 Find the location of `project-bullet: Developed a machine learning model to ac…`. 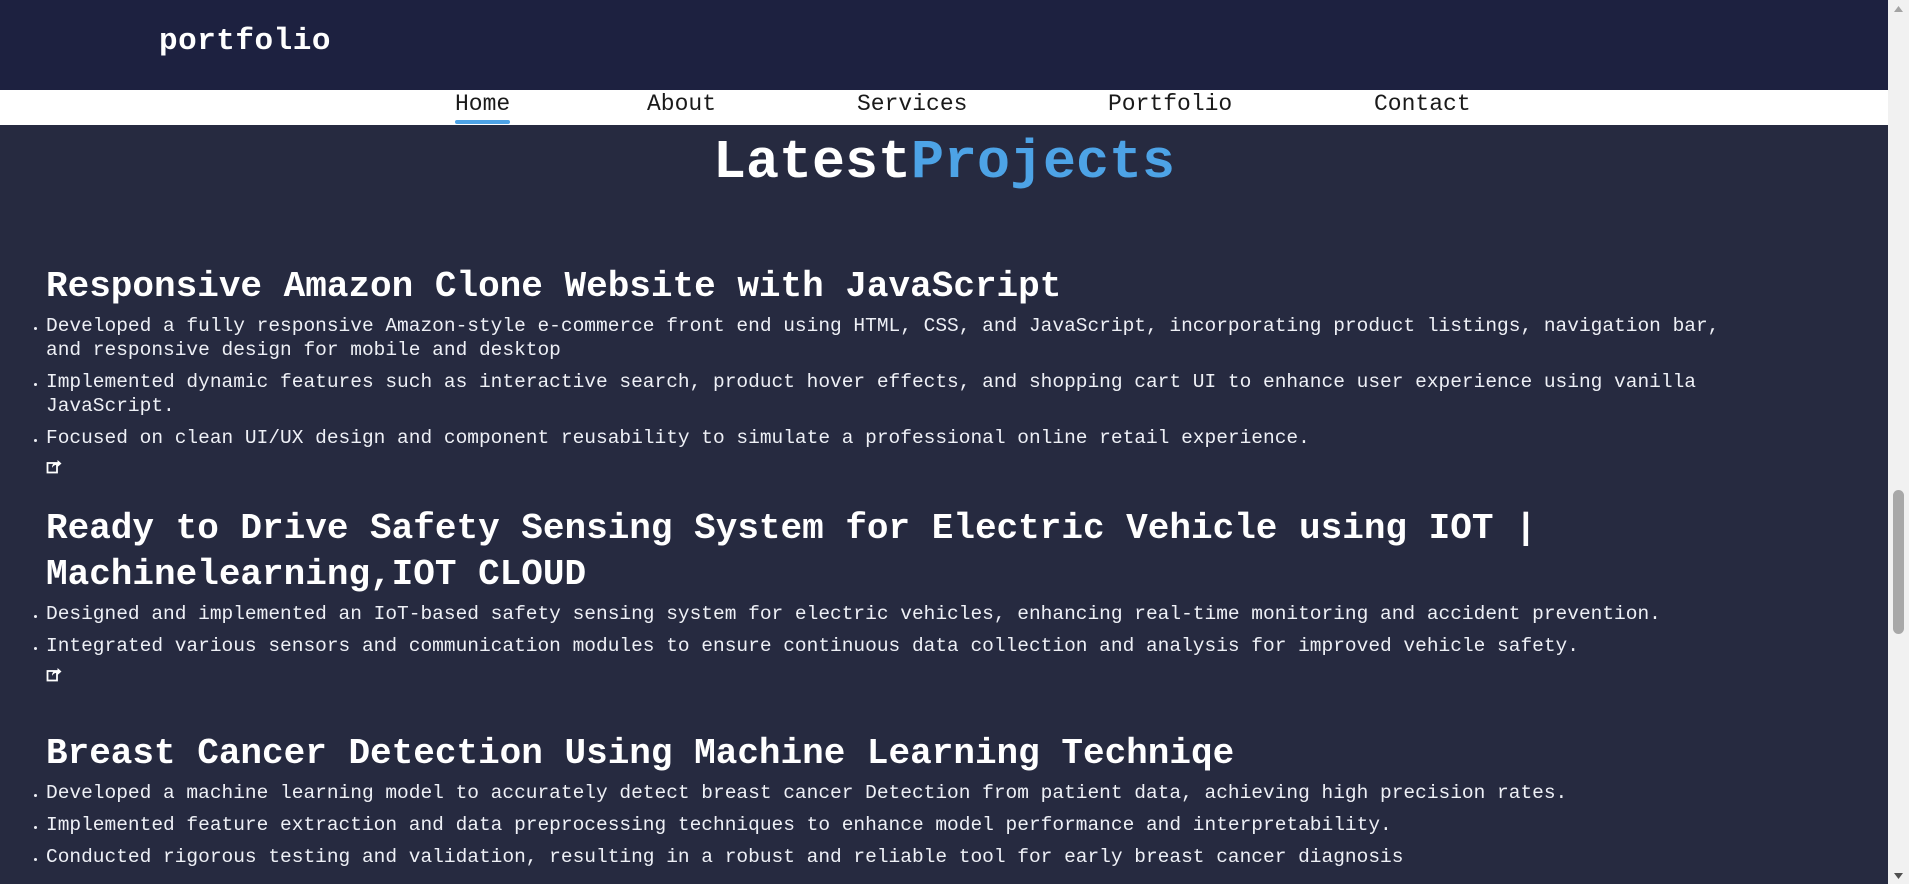

project-bullet: Developed a machine learning model to ac… is located at coordinates (900, 793).